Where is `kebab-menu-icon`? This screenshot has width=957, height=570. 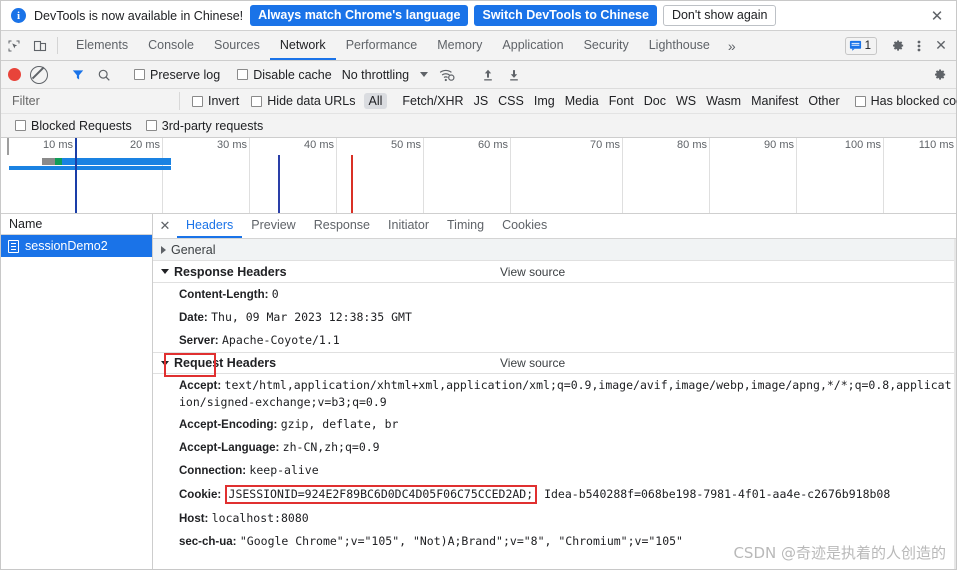 kebab-menu-icon is located at coordinates (919, 46).